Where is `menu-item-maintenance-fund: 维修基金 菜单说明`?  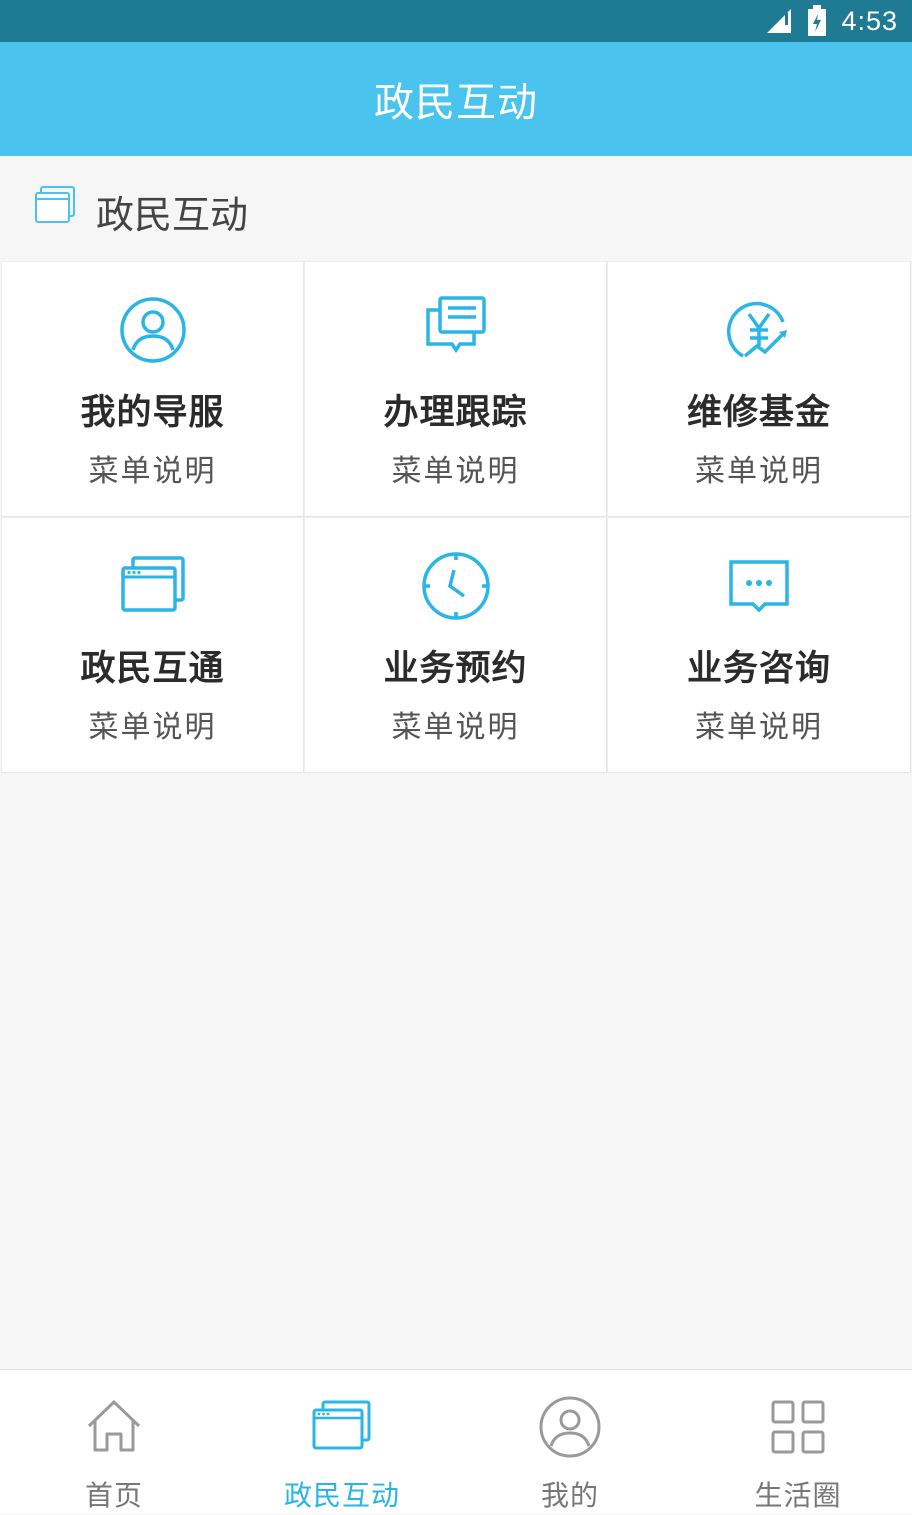 menu-item-maintenance-fund: 维修基金 菜单说明 is located at coordinates (759, 389).